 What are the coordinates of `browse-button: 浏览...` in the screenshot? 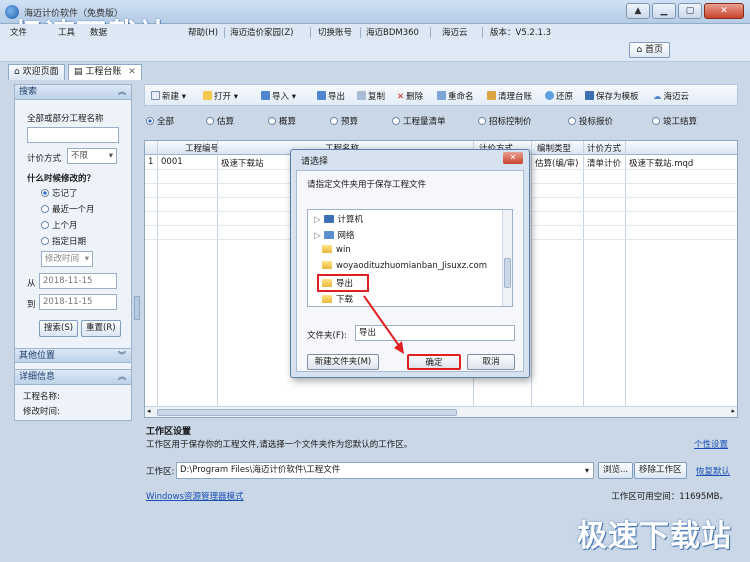 It's located at (616, 470).